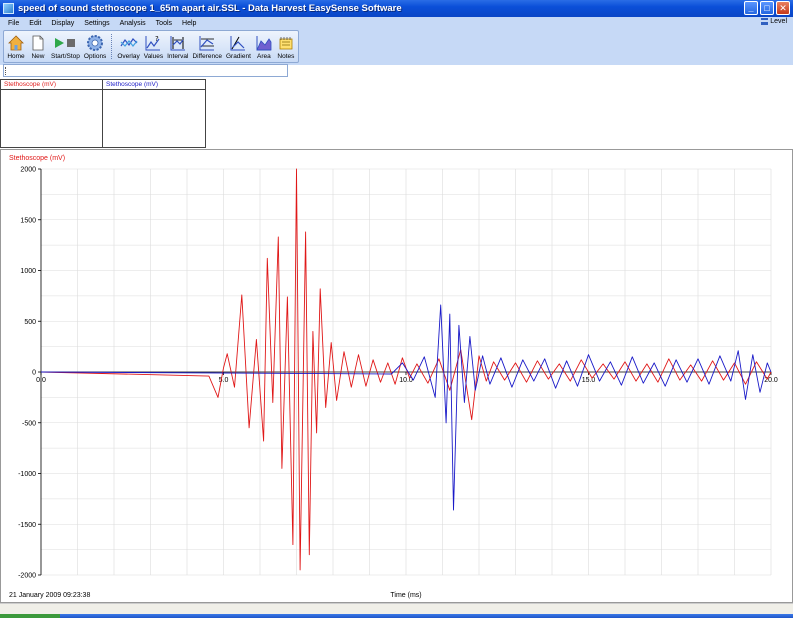  I want to click on home-button: Home, so click(16, 46).